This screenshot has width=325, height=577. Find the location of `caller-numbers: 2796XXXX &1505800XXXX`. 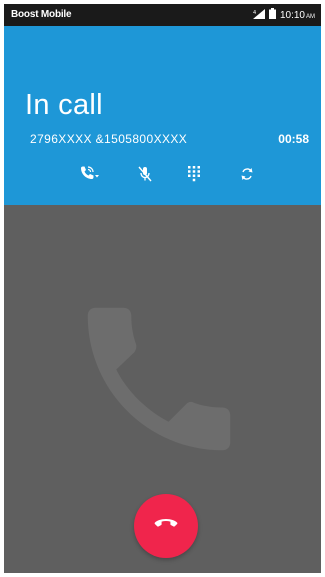

caller-numbers: 2796XXXX &1505800XXXX is located at coordinates (109, 139).